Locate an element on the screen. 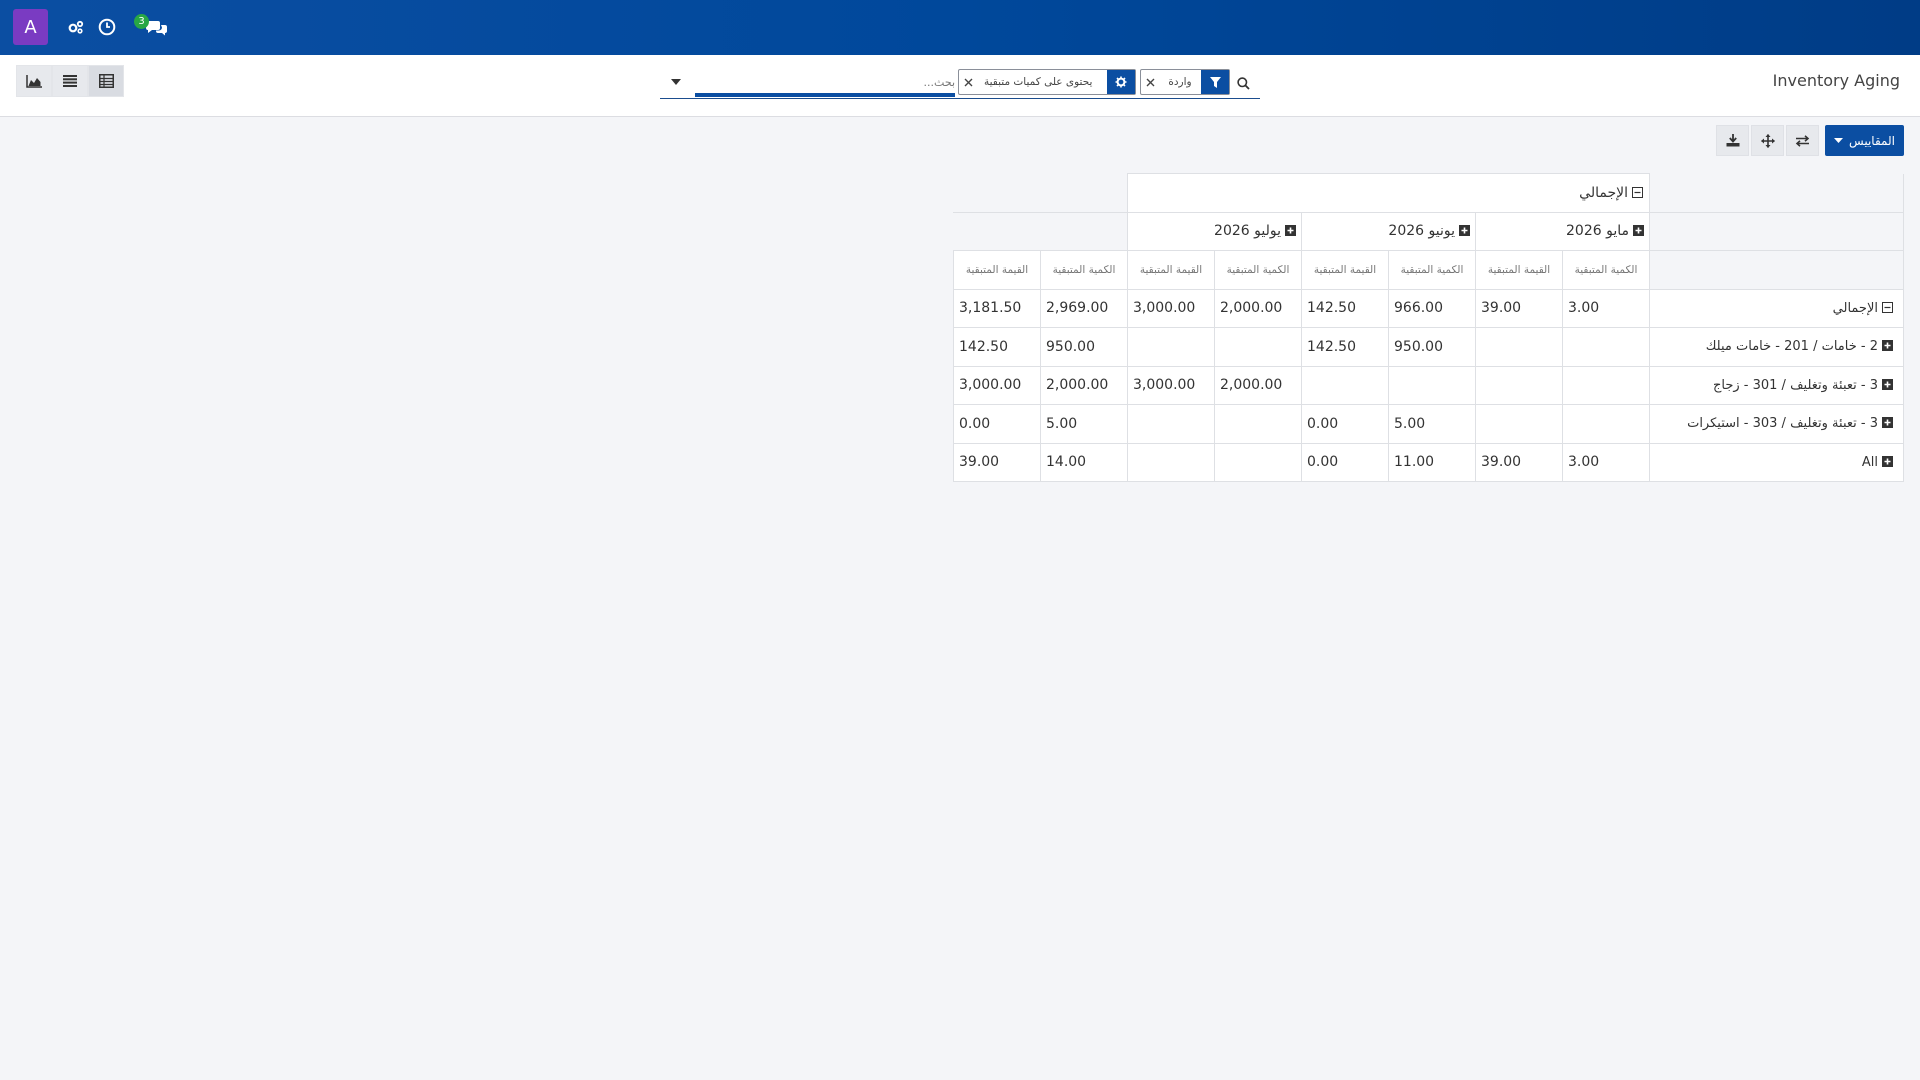 The image size is (1920, 1080). download-icon is located at coordinates (1732, 140).